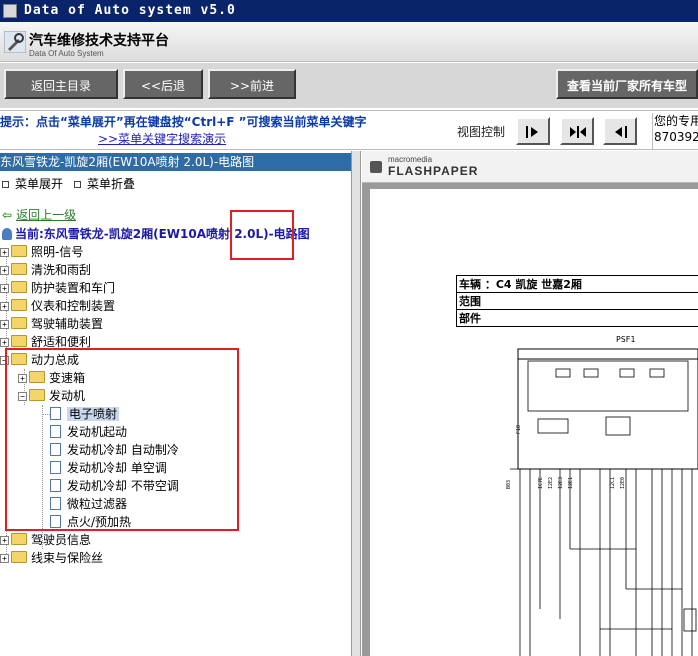  I want to click on tree-folder: + 仪表和控制装置, so click(57, 306).